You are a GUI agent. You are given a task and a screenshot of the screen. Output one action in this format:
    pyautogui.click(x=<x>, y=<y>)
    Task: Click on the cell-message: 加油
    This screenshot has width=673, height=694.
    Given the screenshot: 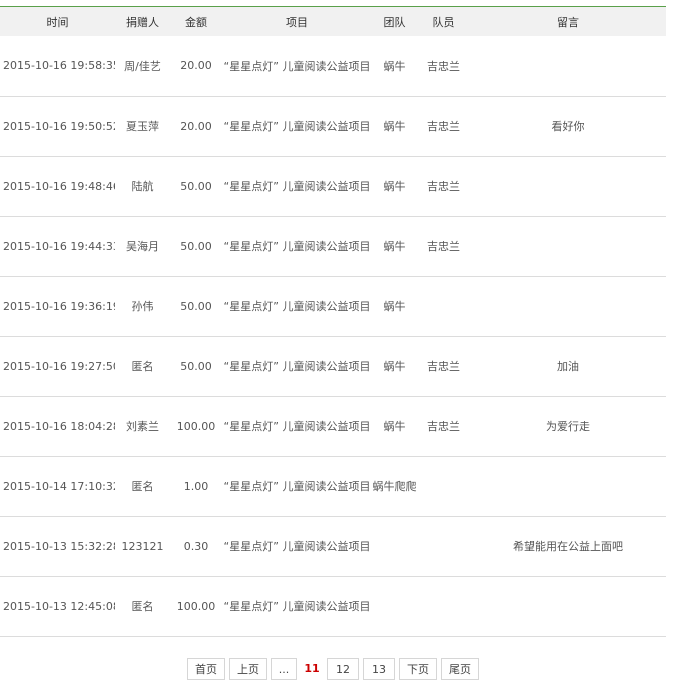 What is the action you would take?
    pyautogui.click(x=568, y=366)
    